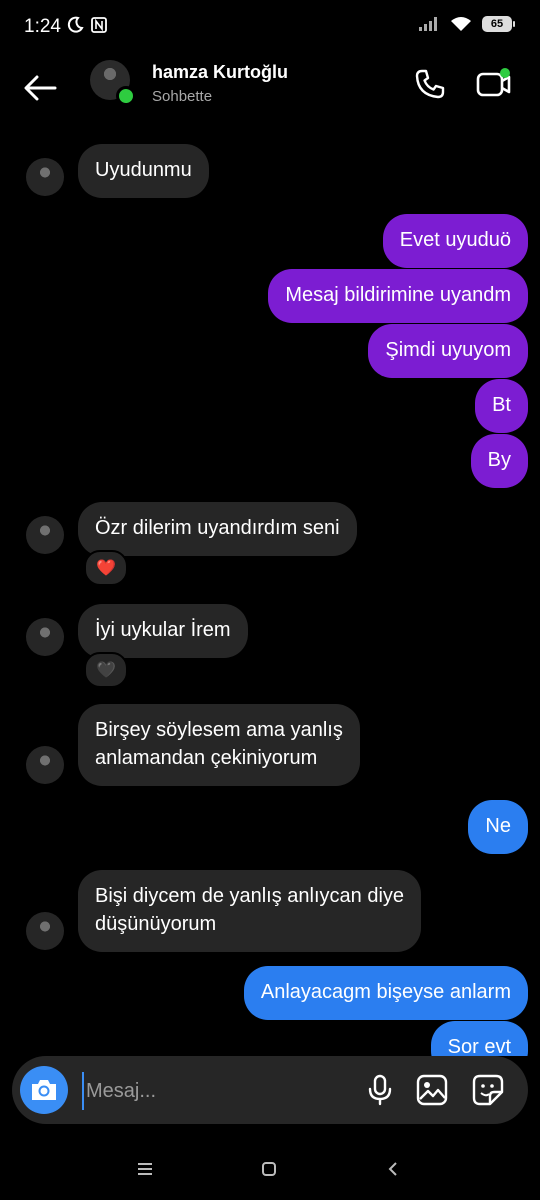 This screenshot has height=1200, width=540. I want to click on message-outgoing: Mesaj bildirimine uyandm, so click(398, 296).